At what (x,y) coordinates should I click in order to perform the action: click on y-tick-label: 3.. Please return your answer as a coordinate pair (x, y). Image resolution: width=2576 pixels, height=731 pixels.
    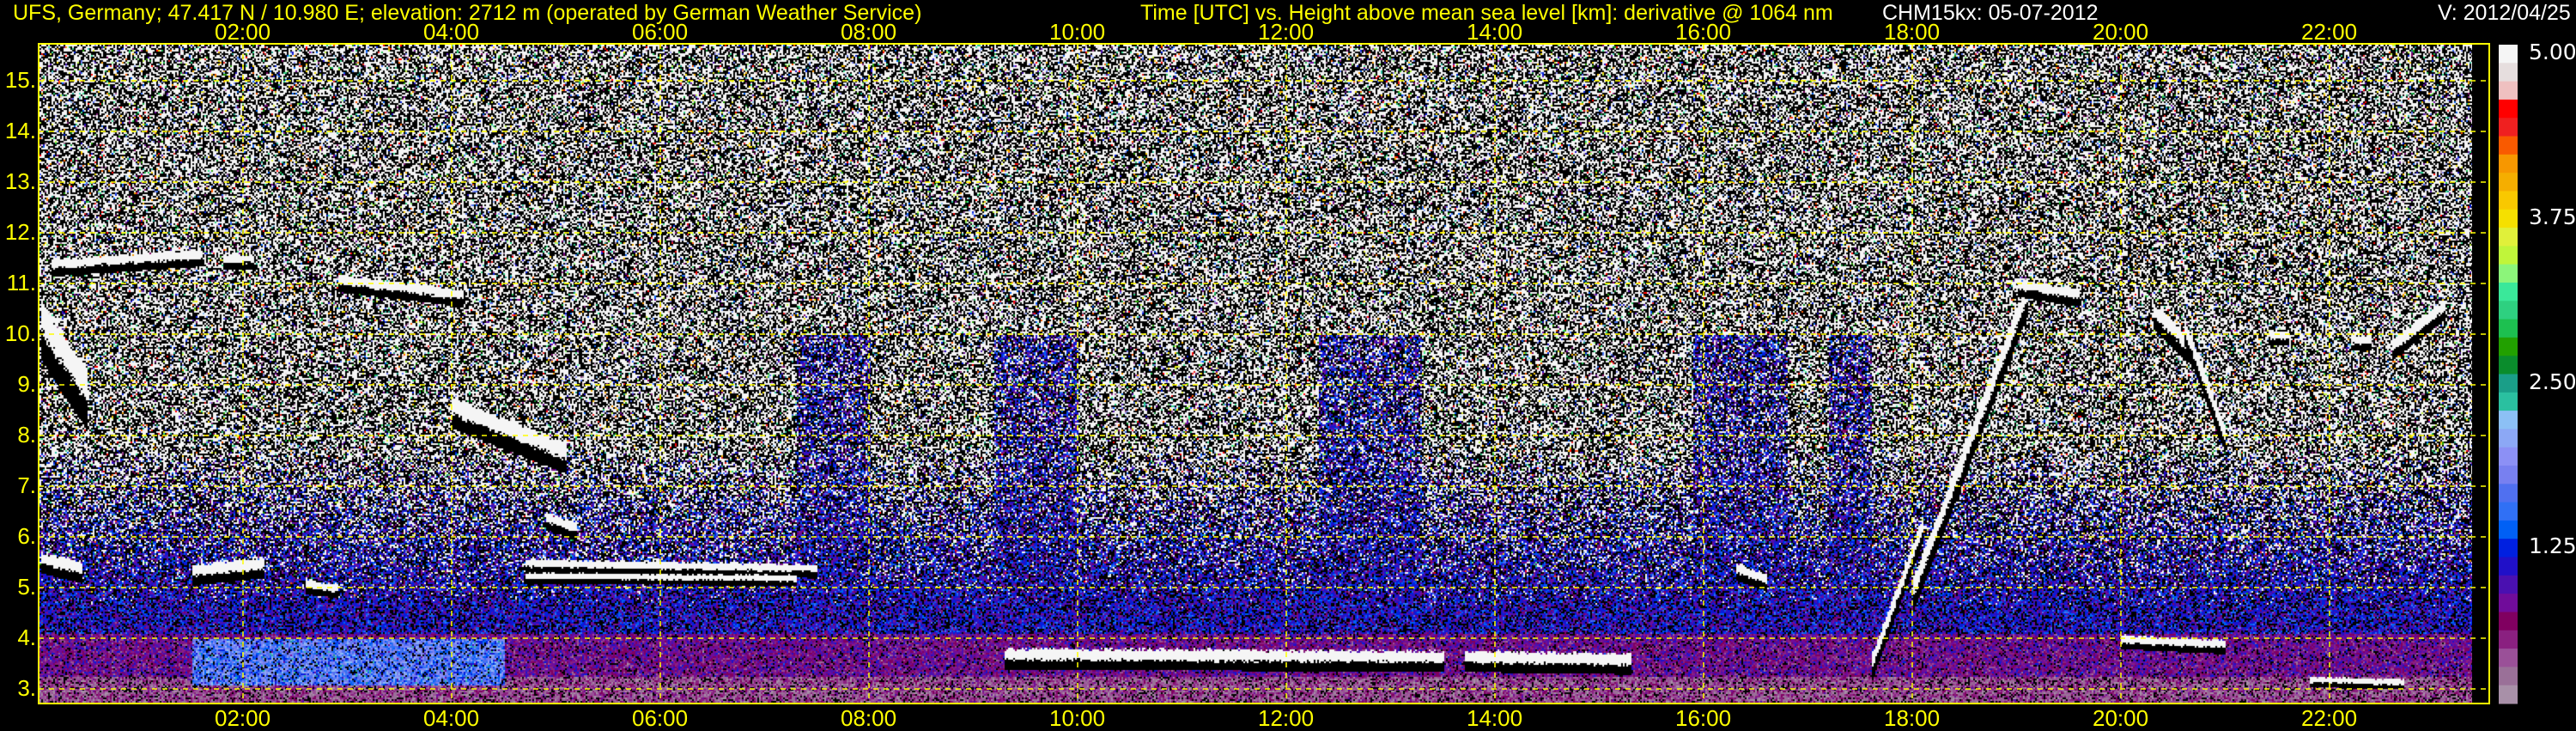
    Looking at the image, I should click on (27, 688).